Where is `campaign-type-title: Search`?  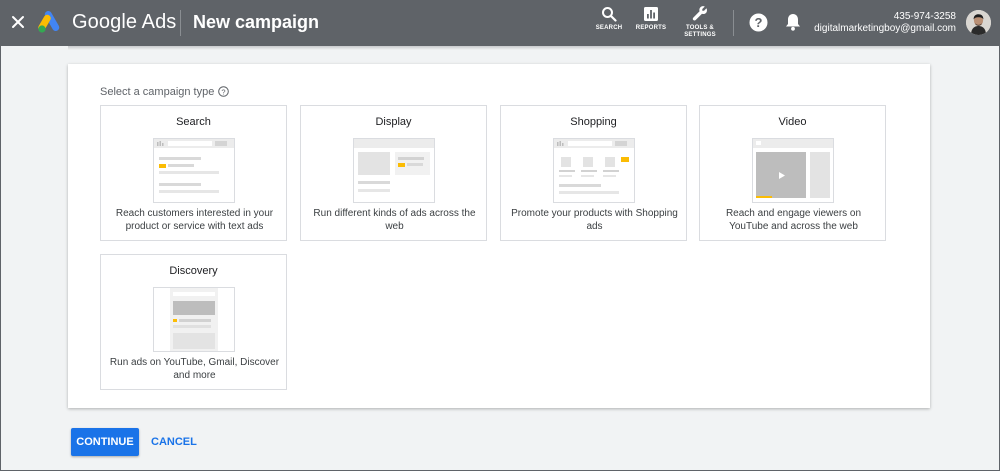
campaign-type-title: Search is located at coordinates (193, 122).